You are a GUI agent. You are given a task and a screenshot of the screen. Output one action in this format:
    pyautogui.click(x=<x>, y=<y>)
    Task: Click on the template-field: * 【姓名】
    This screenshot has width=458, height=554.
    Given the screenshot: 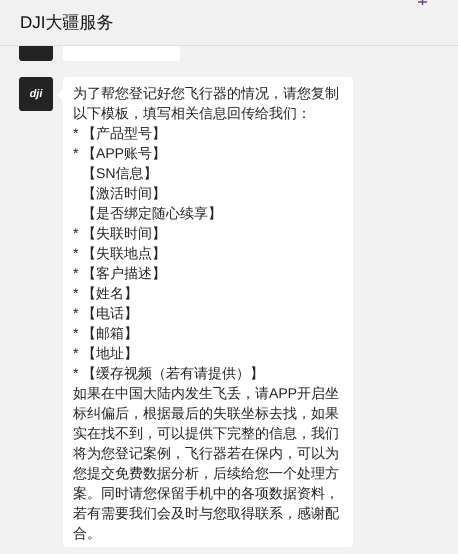 What is the action you would take?
    pyautogui.click(x=208, y=293)
    